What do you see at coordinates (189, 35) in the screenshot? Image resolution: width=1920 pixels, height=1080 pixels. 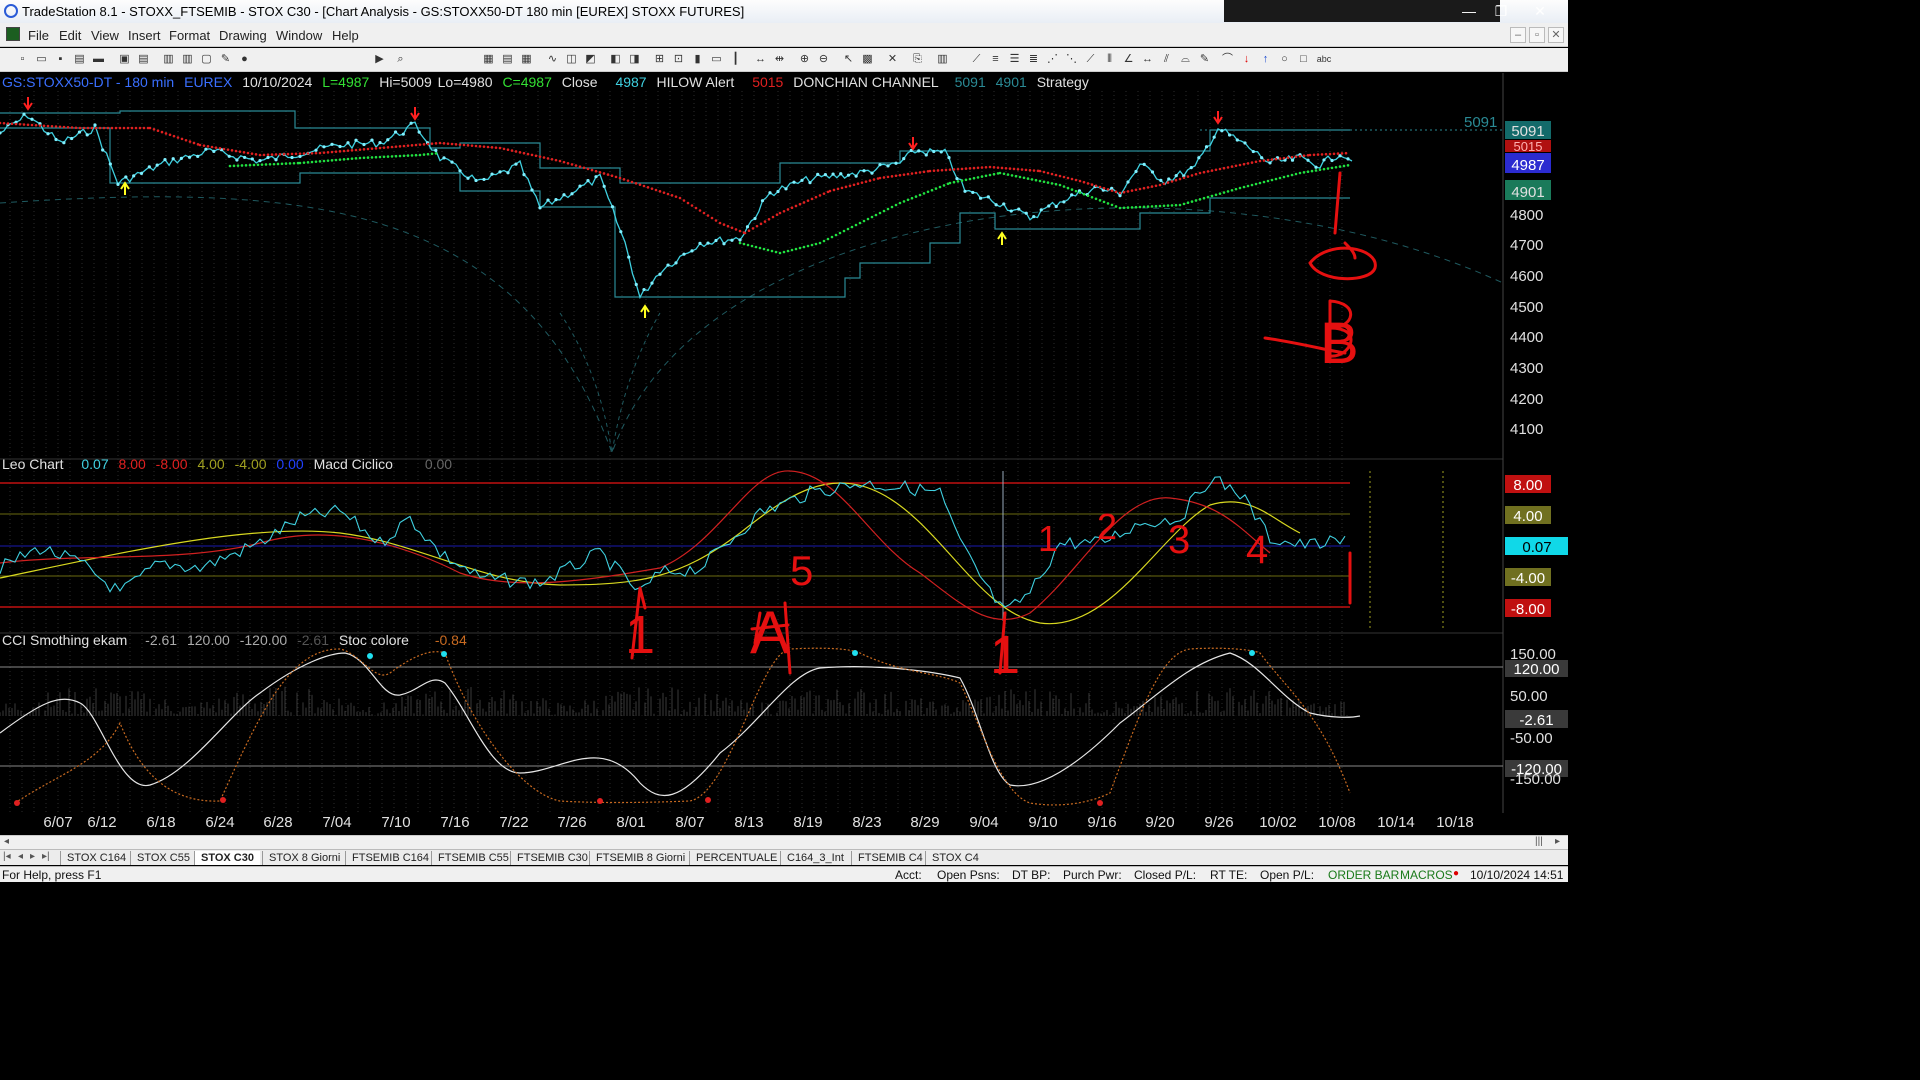 I see `menu-format: Format` at bounding box center [189, 35].